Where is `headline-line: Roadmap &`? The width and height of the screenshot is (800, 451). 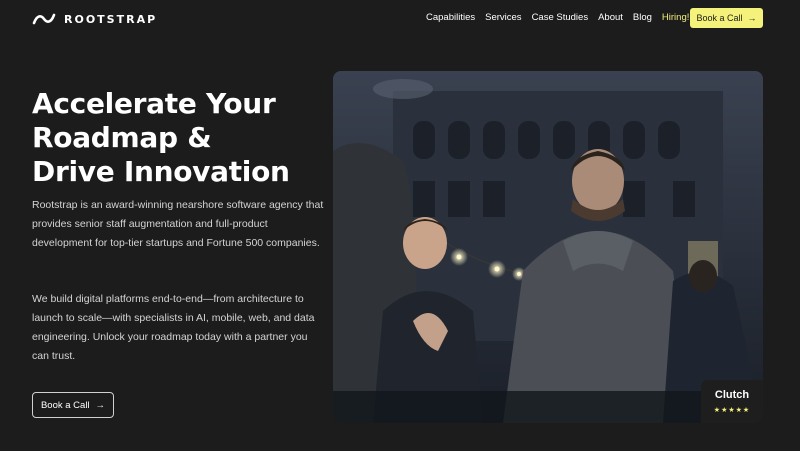
headline-line: Roadmap & is located at coordinates (122, 137).